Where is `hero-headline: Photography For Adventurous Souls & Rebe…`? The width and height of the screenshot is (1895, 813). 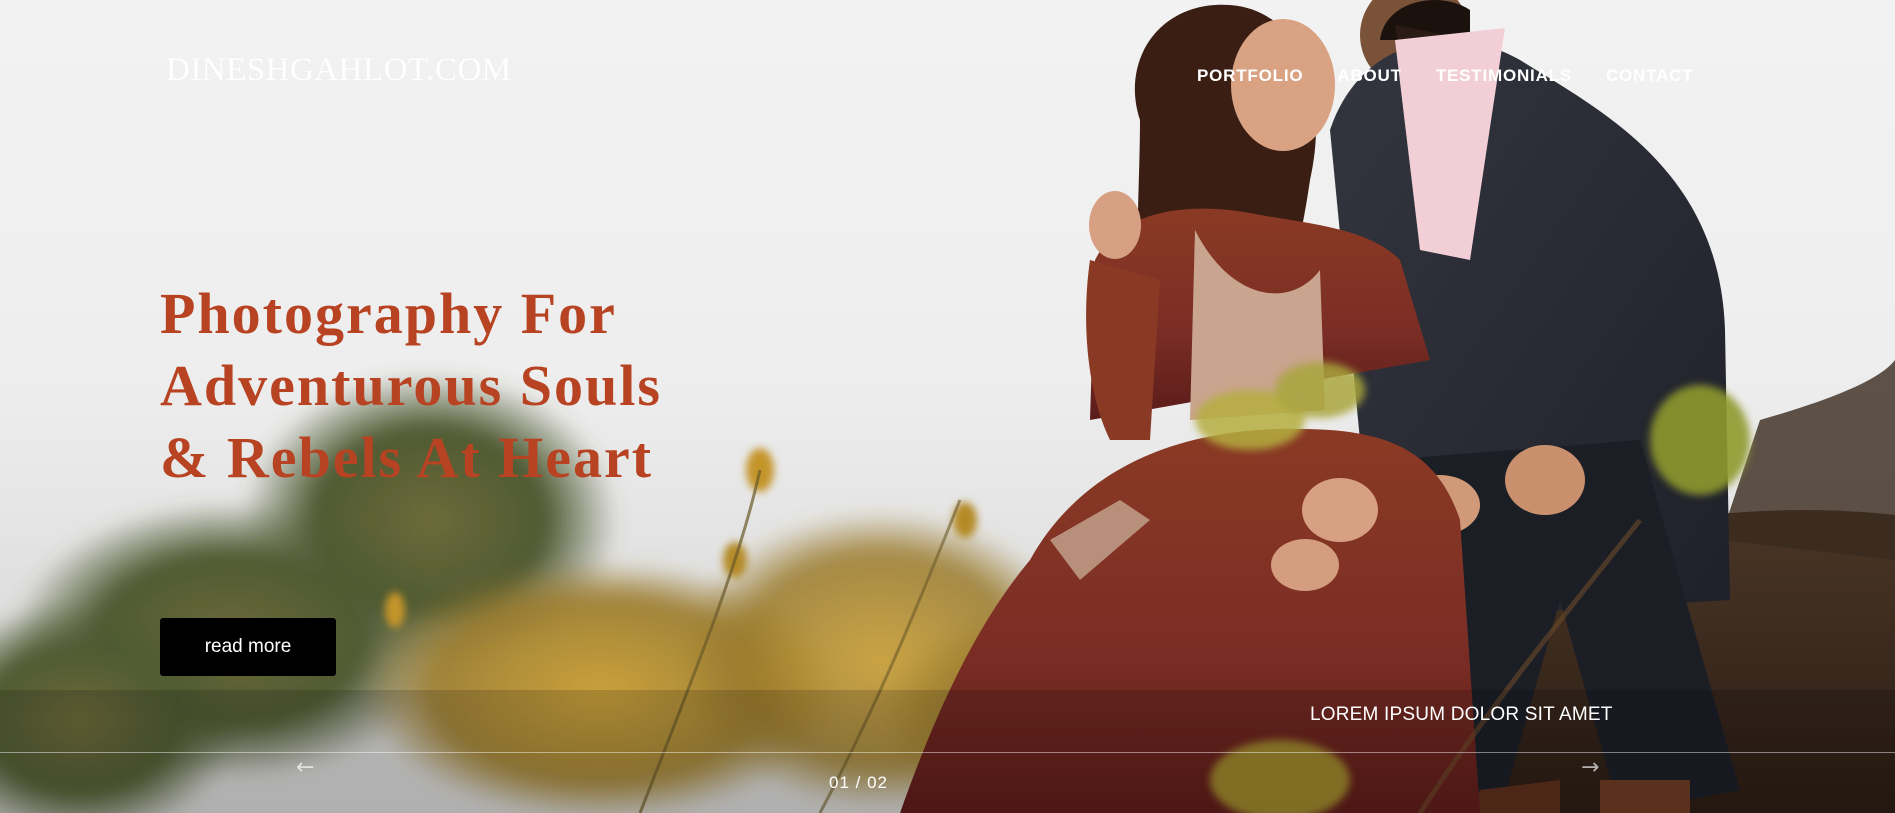
hero-headline: Photography For Adventurous Souls & Rebe… is located at coordinates (470, 386).